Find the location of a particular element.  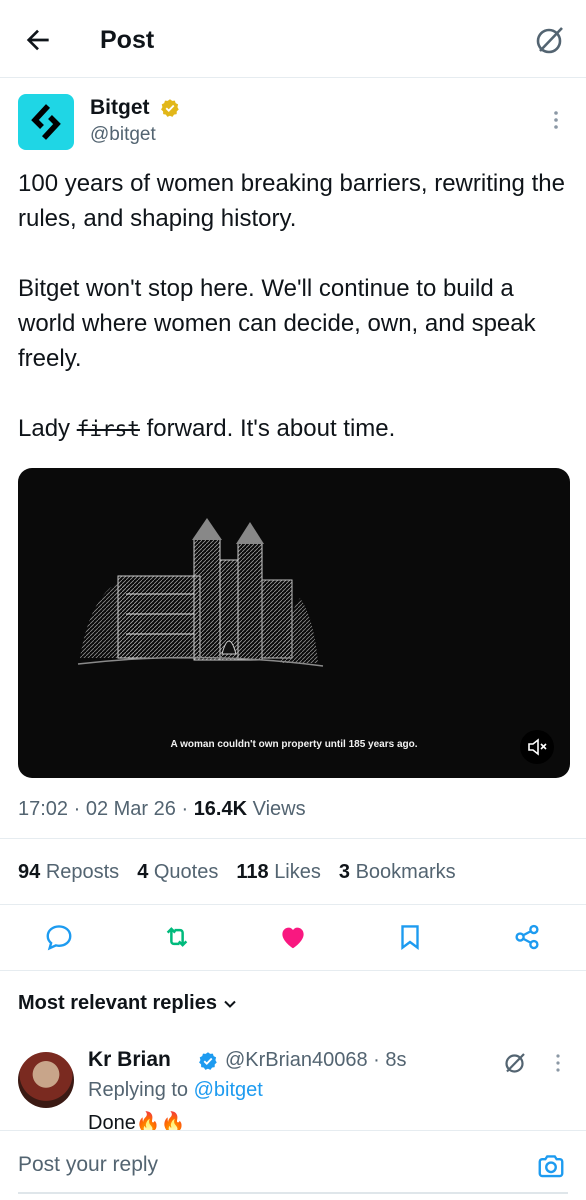

reply-icon is located at coordinates (59, 937).